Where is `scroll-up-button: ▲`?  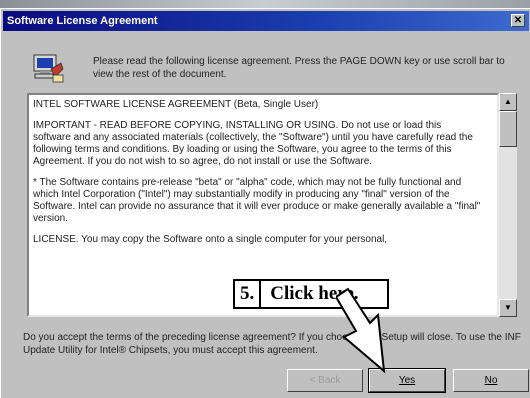 scroll-up-button: ▲ is located at coordinates (508, 102).